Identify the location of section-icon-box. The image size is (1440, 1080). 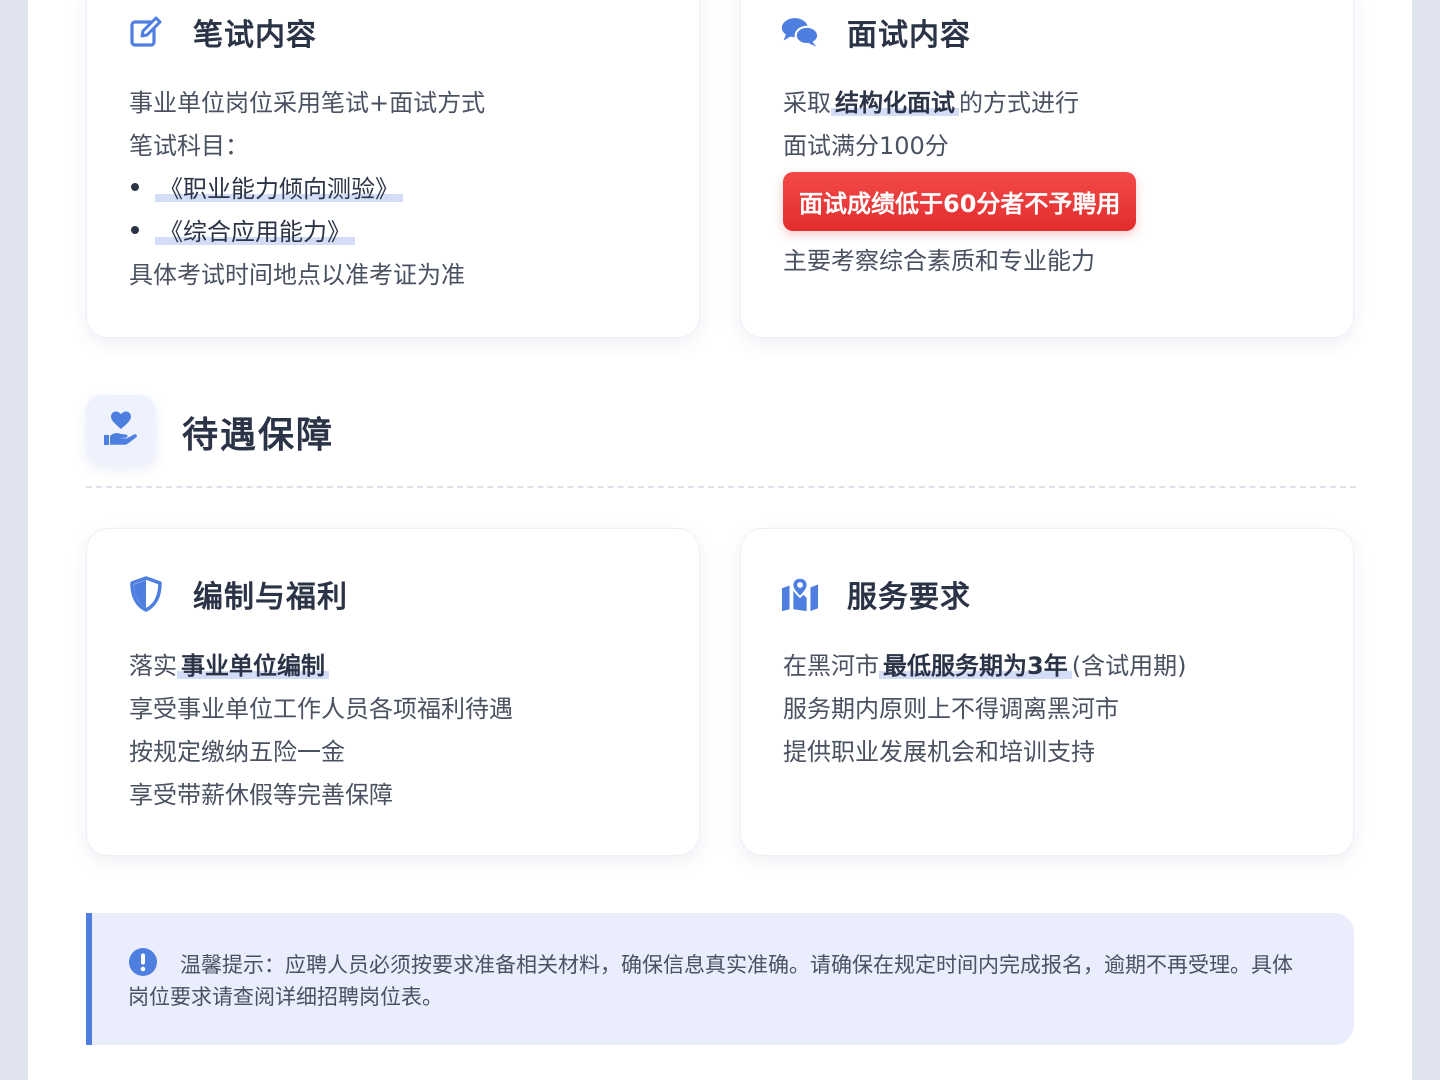
(121, 430).